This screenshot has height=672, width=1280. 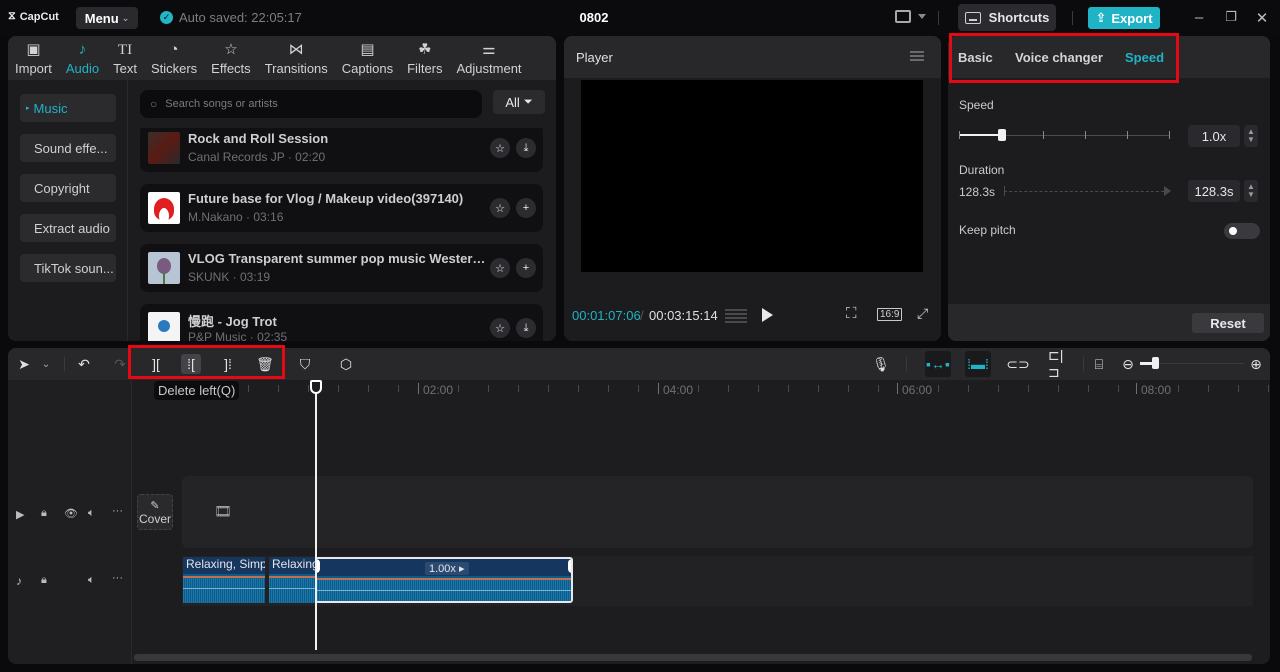 I want to click on music-track-icon: ♪, so click(x=19, y=581).